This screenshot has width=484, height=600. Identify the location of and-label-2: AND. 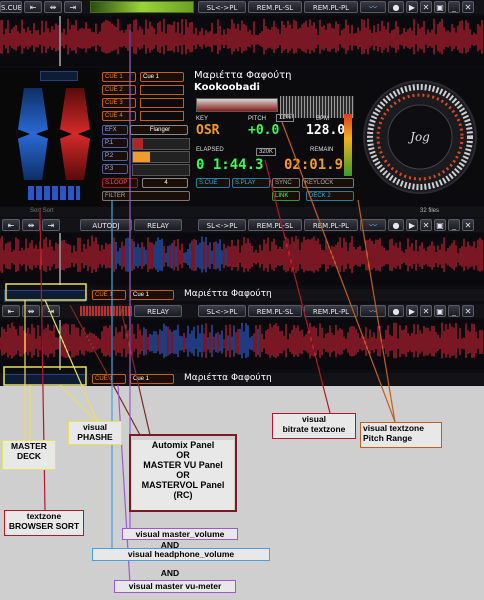
(170, 573).